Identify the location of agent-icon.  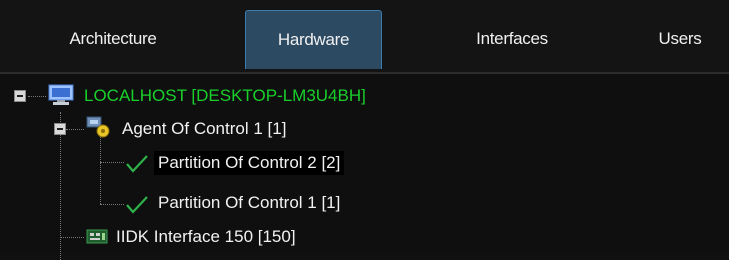
(98, 127).